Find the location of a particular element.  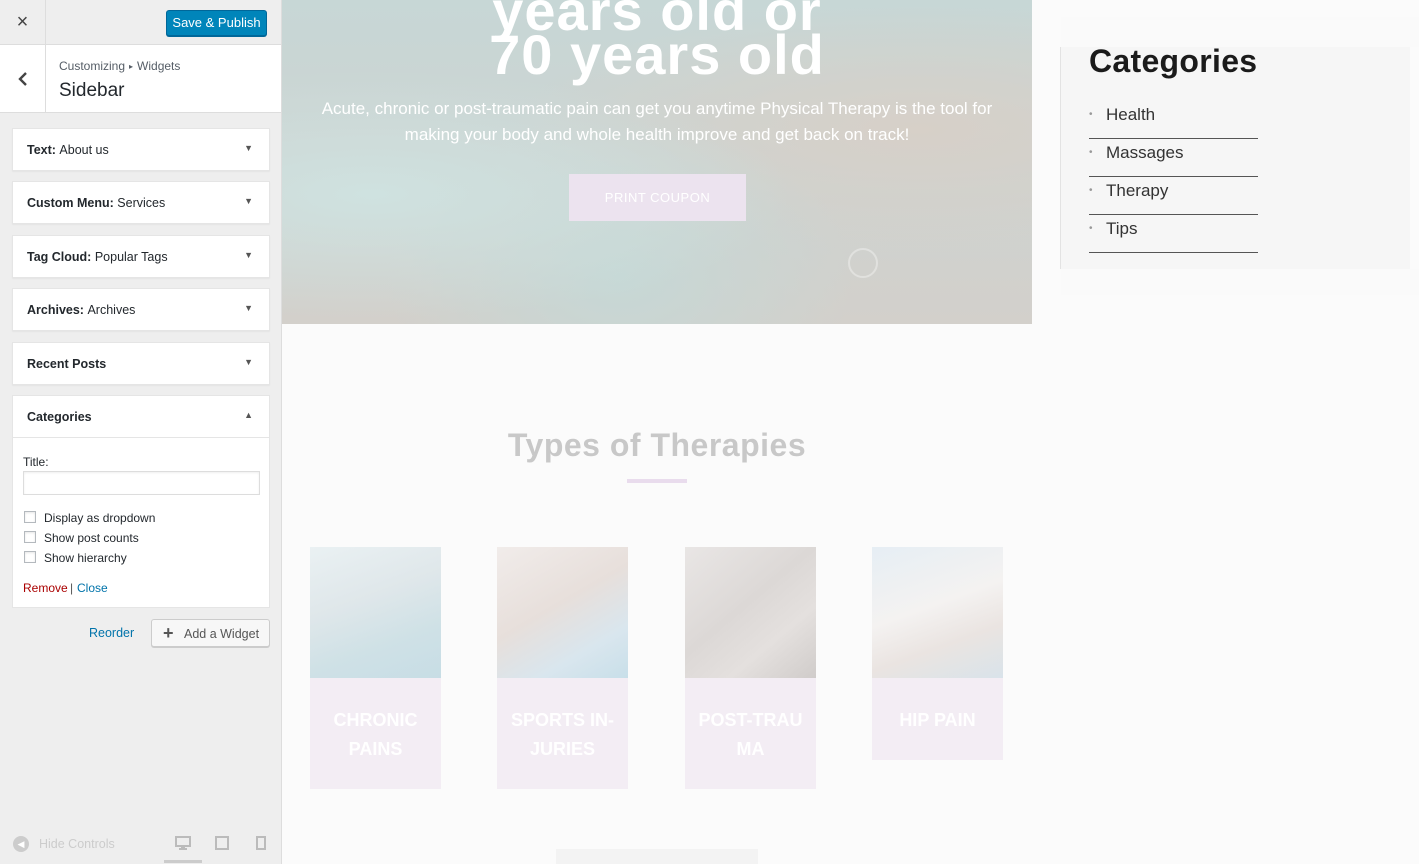

widget-title: Recent Posts is located at coordinates (66, 364).